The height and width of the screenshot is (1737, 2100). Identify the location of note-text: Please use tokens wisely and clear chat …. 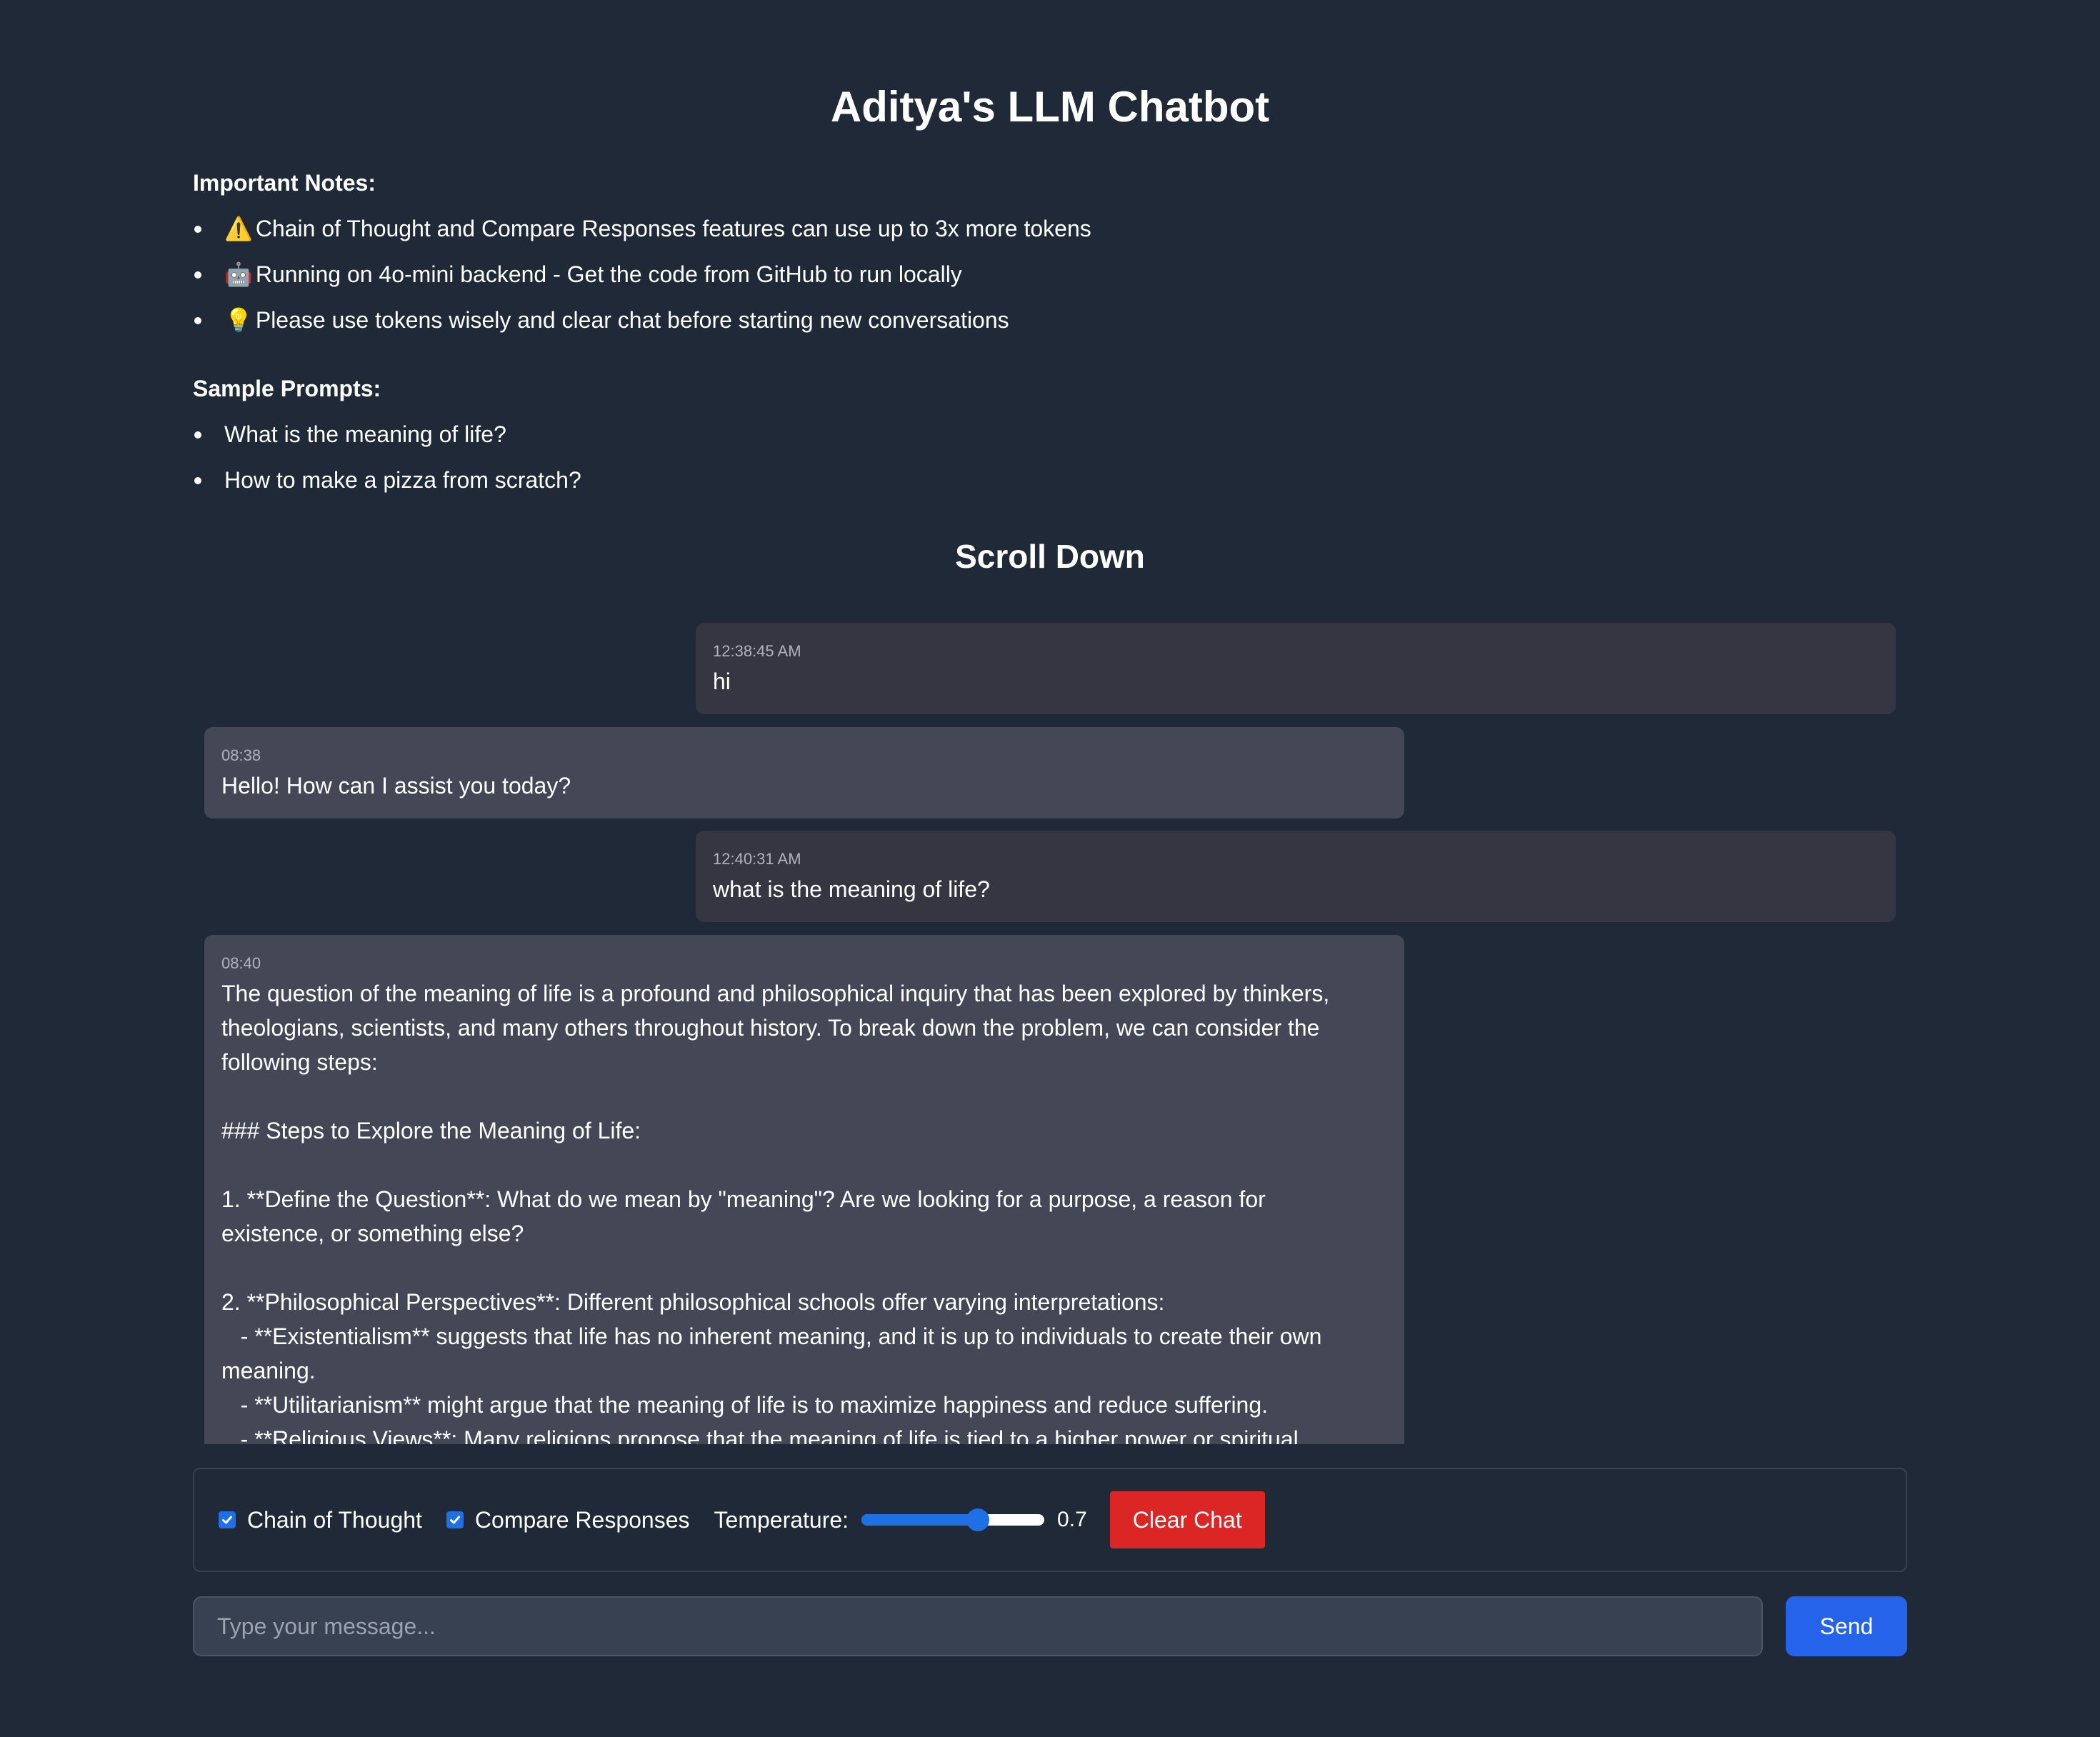
(632, 320).